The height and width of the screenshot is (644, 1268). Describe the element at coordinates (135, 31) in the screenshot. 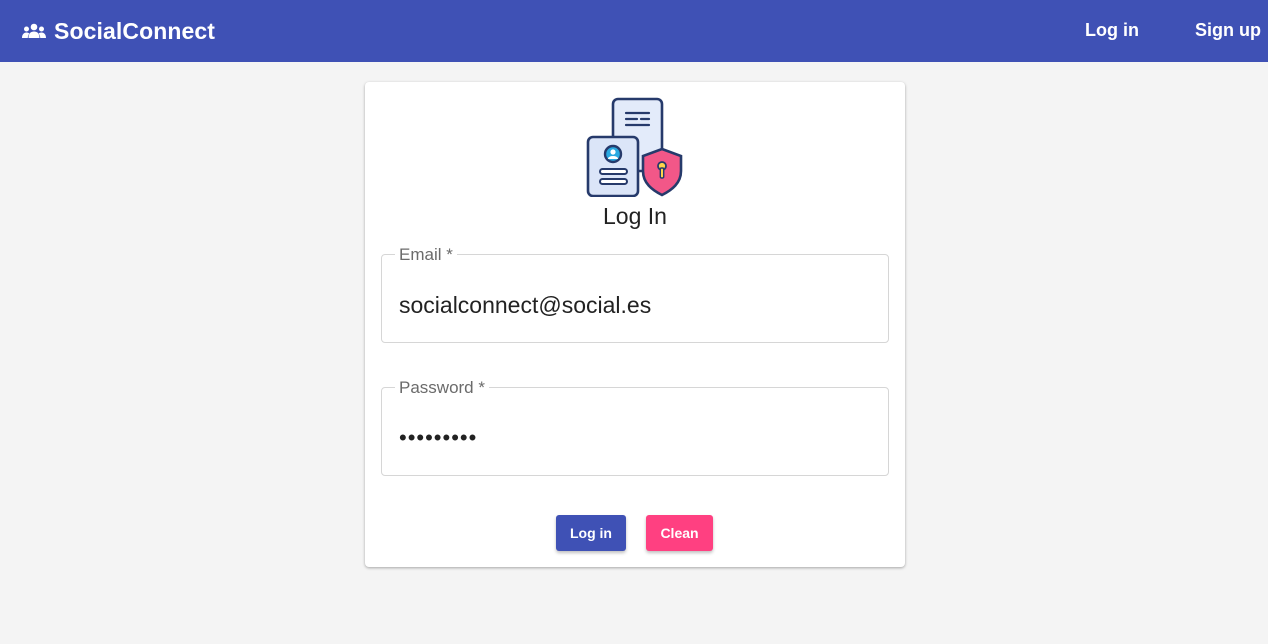

I see `brand-name: SocialConnect` at that location.